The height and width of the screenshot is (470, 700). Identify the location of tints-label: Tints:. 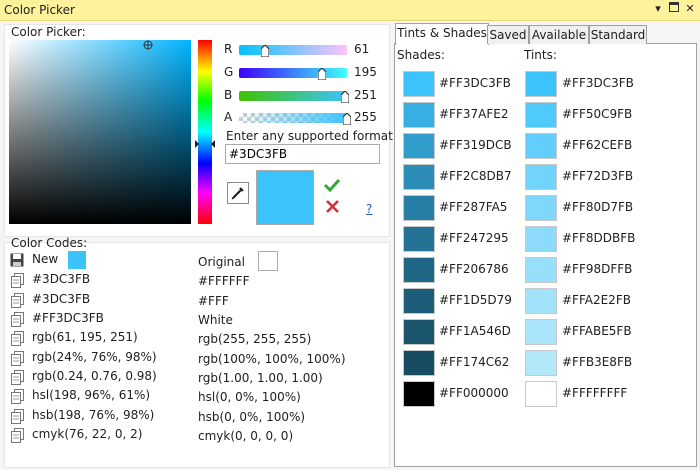
(540, 55).